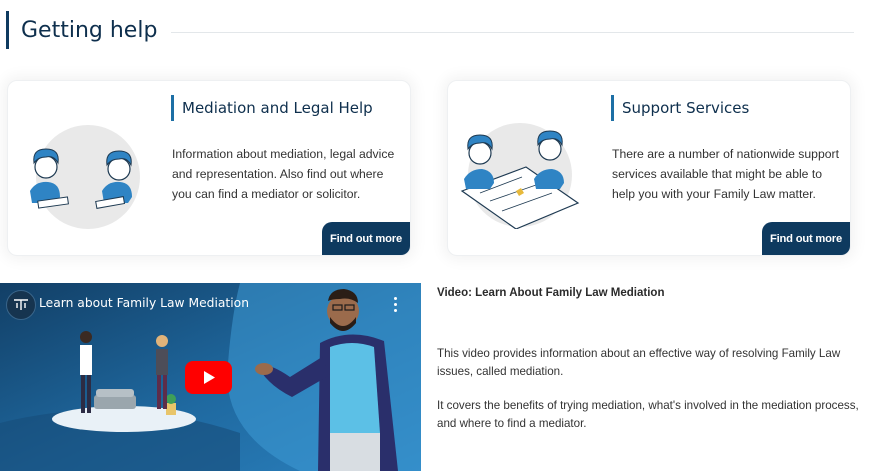 Image resolution: width=883 pixels, height=471 pixels. What do you see at coordinates (85, 177) in the screenshot?
I see `mediation-illustration-icon` at bounding box center [85, 177].